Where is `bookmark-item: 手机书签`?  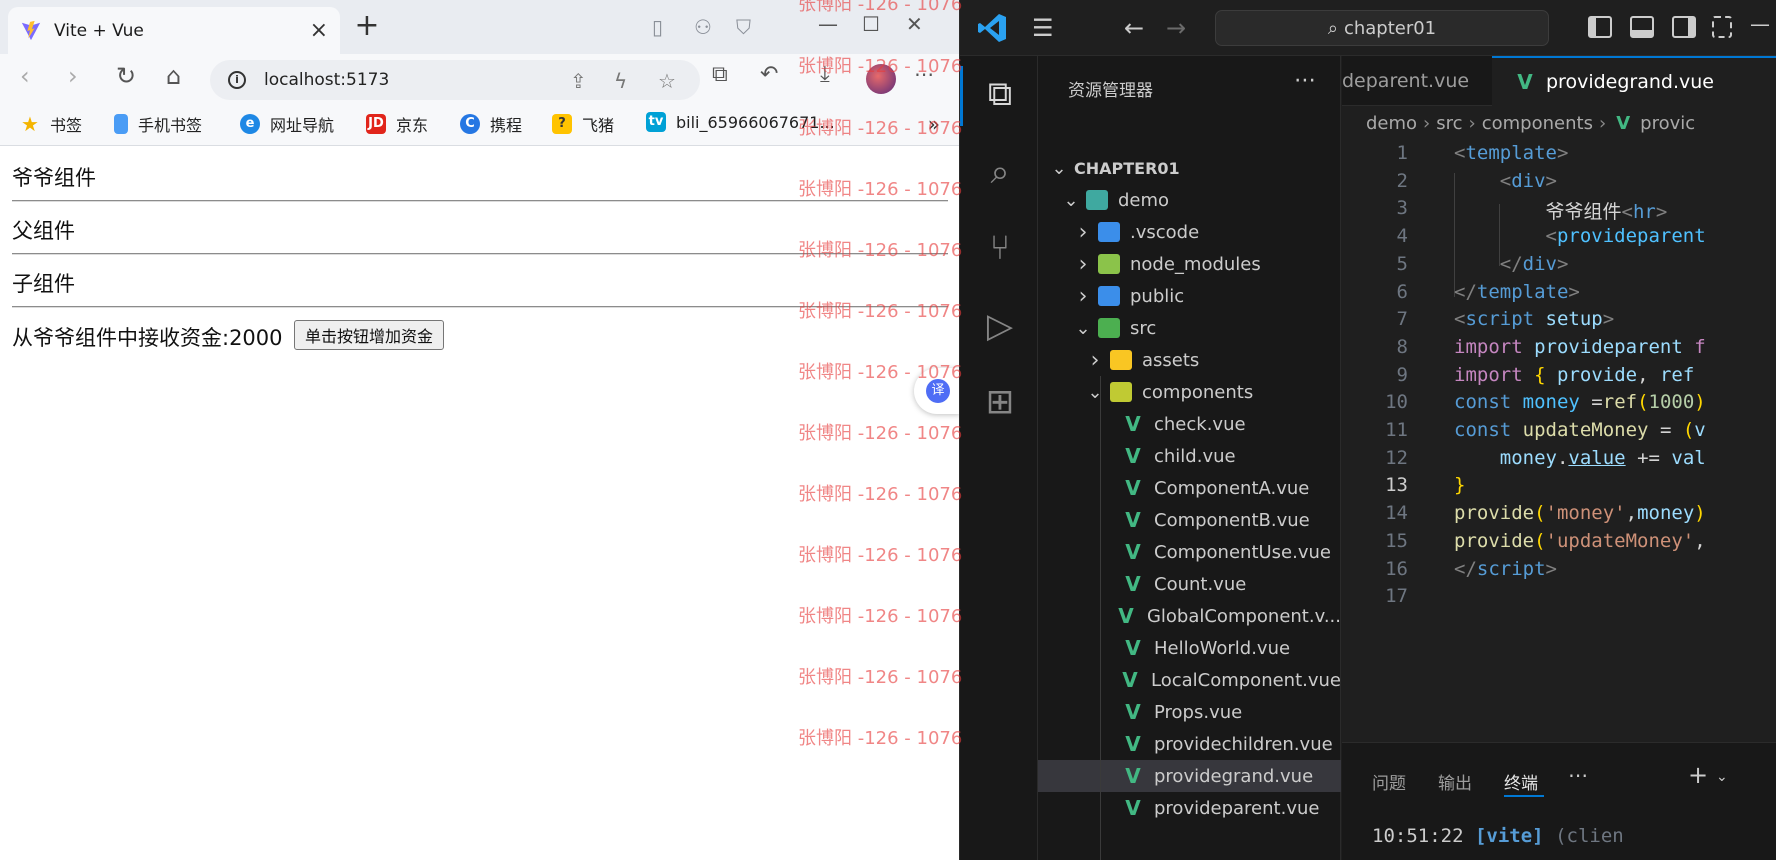
bookmark-item: 手机书签 is located at coordinates (158, 124).